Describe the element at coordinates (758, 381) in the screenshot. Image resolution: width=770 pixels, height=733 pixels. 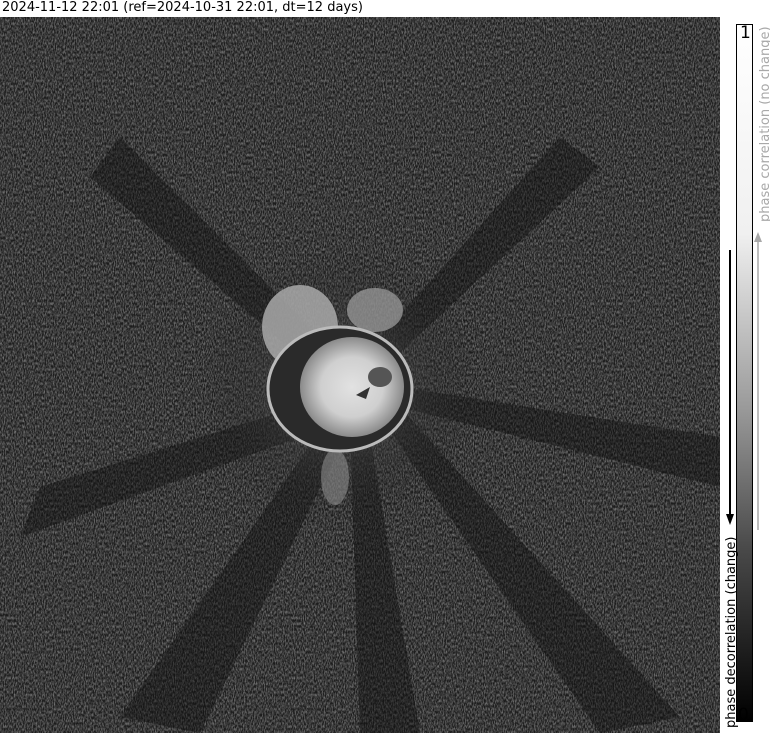
I see `colorbar-arrows` at that location.